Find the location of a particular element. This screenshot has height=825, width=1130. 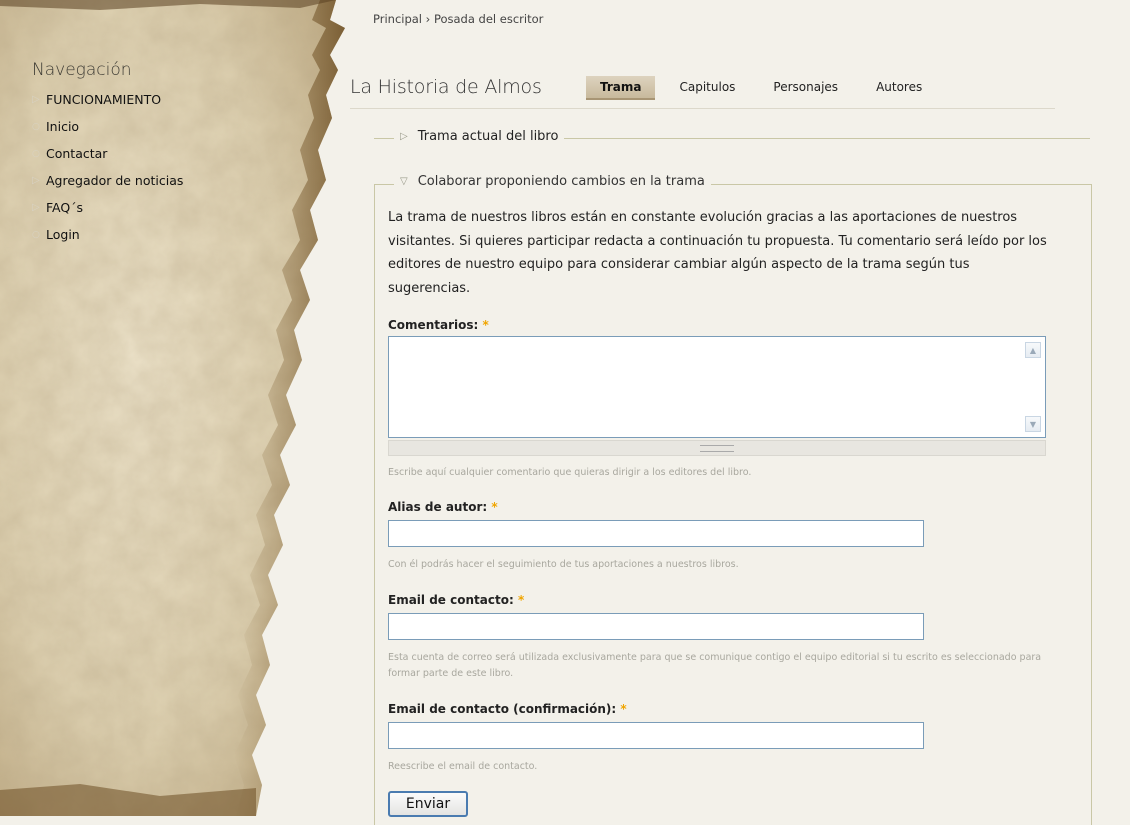

nav-item-inicio: ○ Inicio is located at coordinates (182, 126).